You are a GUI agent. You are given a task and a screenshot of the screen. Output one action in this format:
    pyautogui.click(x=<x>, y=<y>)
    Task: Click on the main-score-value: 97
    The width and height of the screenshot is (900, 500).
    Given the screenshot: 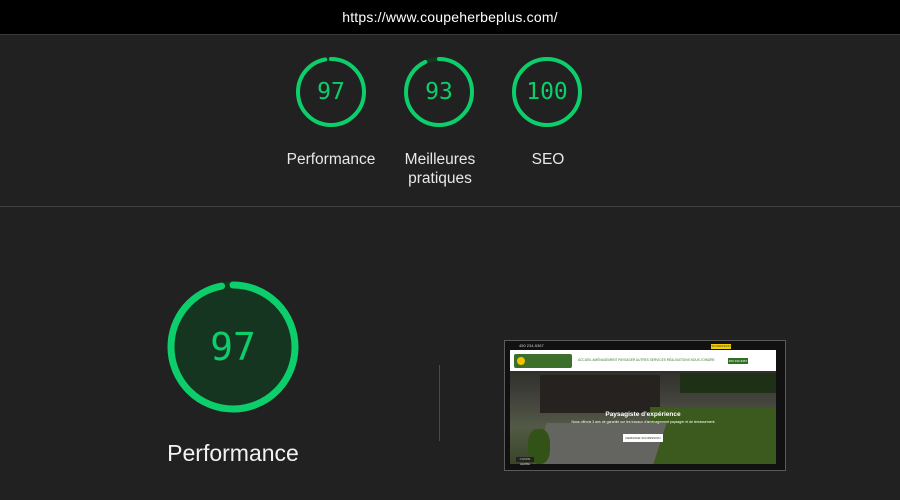 What is the action you would take?
    pyautogui.click(x=233, y=347)
    